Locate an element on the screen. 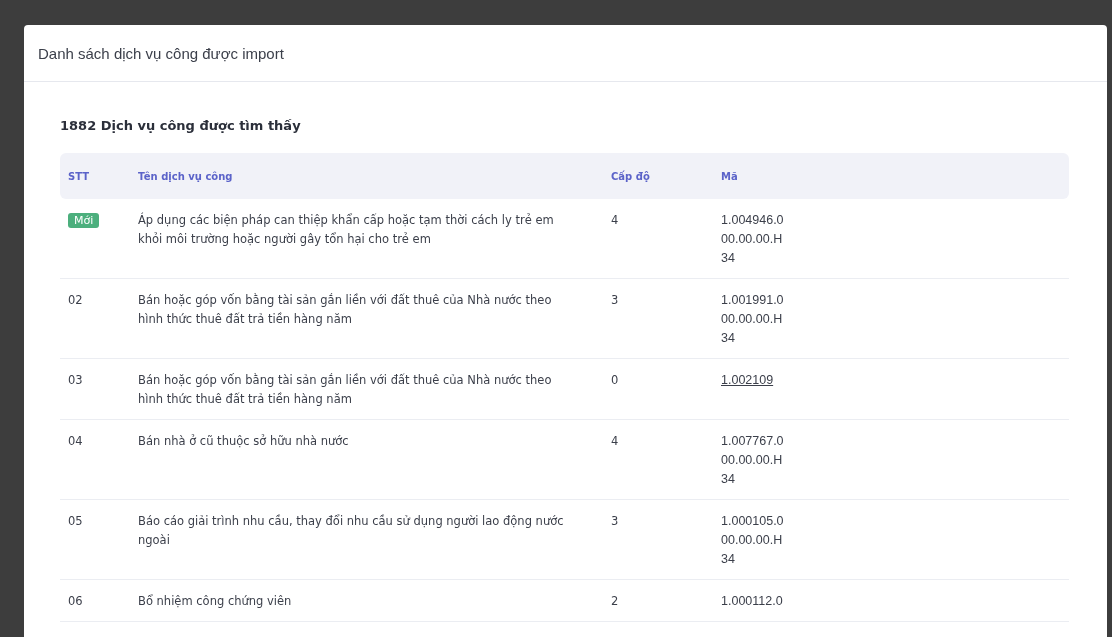 Image resolution: width=1112 pixels, height=637 pixels. table-cell: Bổ nhiệm công chứng viên is located at coordinates (215, 601).